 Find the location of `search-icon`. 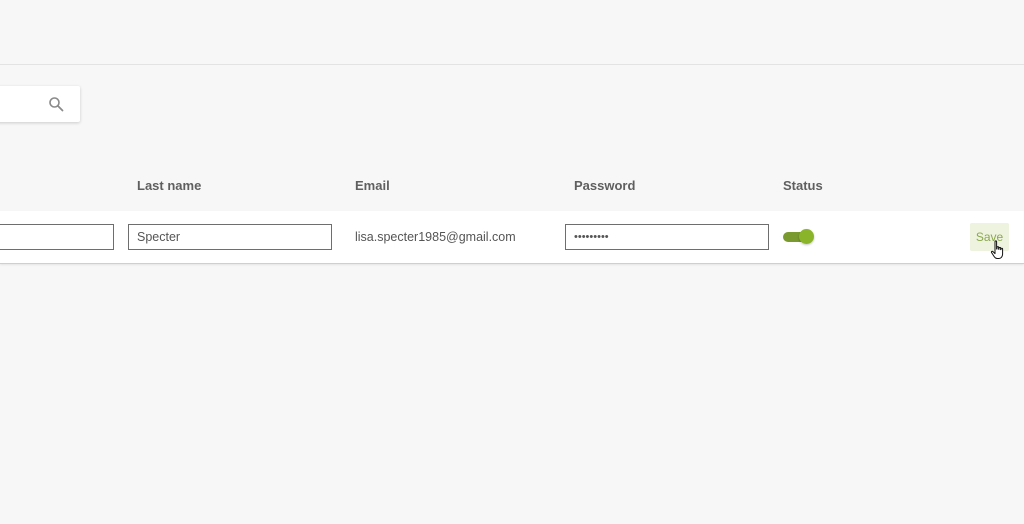

search-icon is located at coordinates (56, 104).